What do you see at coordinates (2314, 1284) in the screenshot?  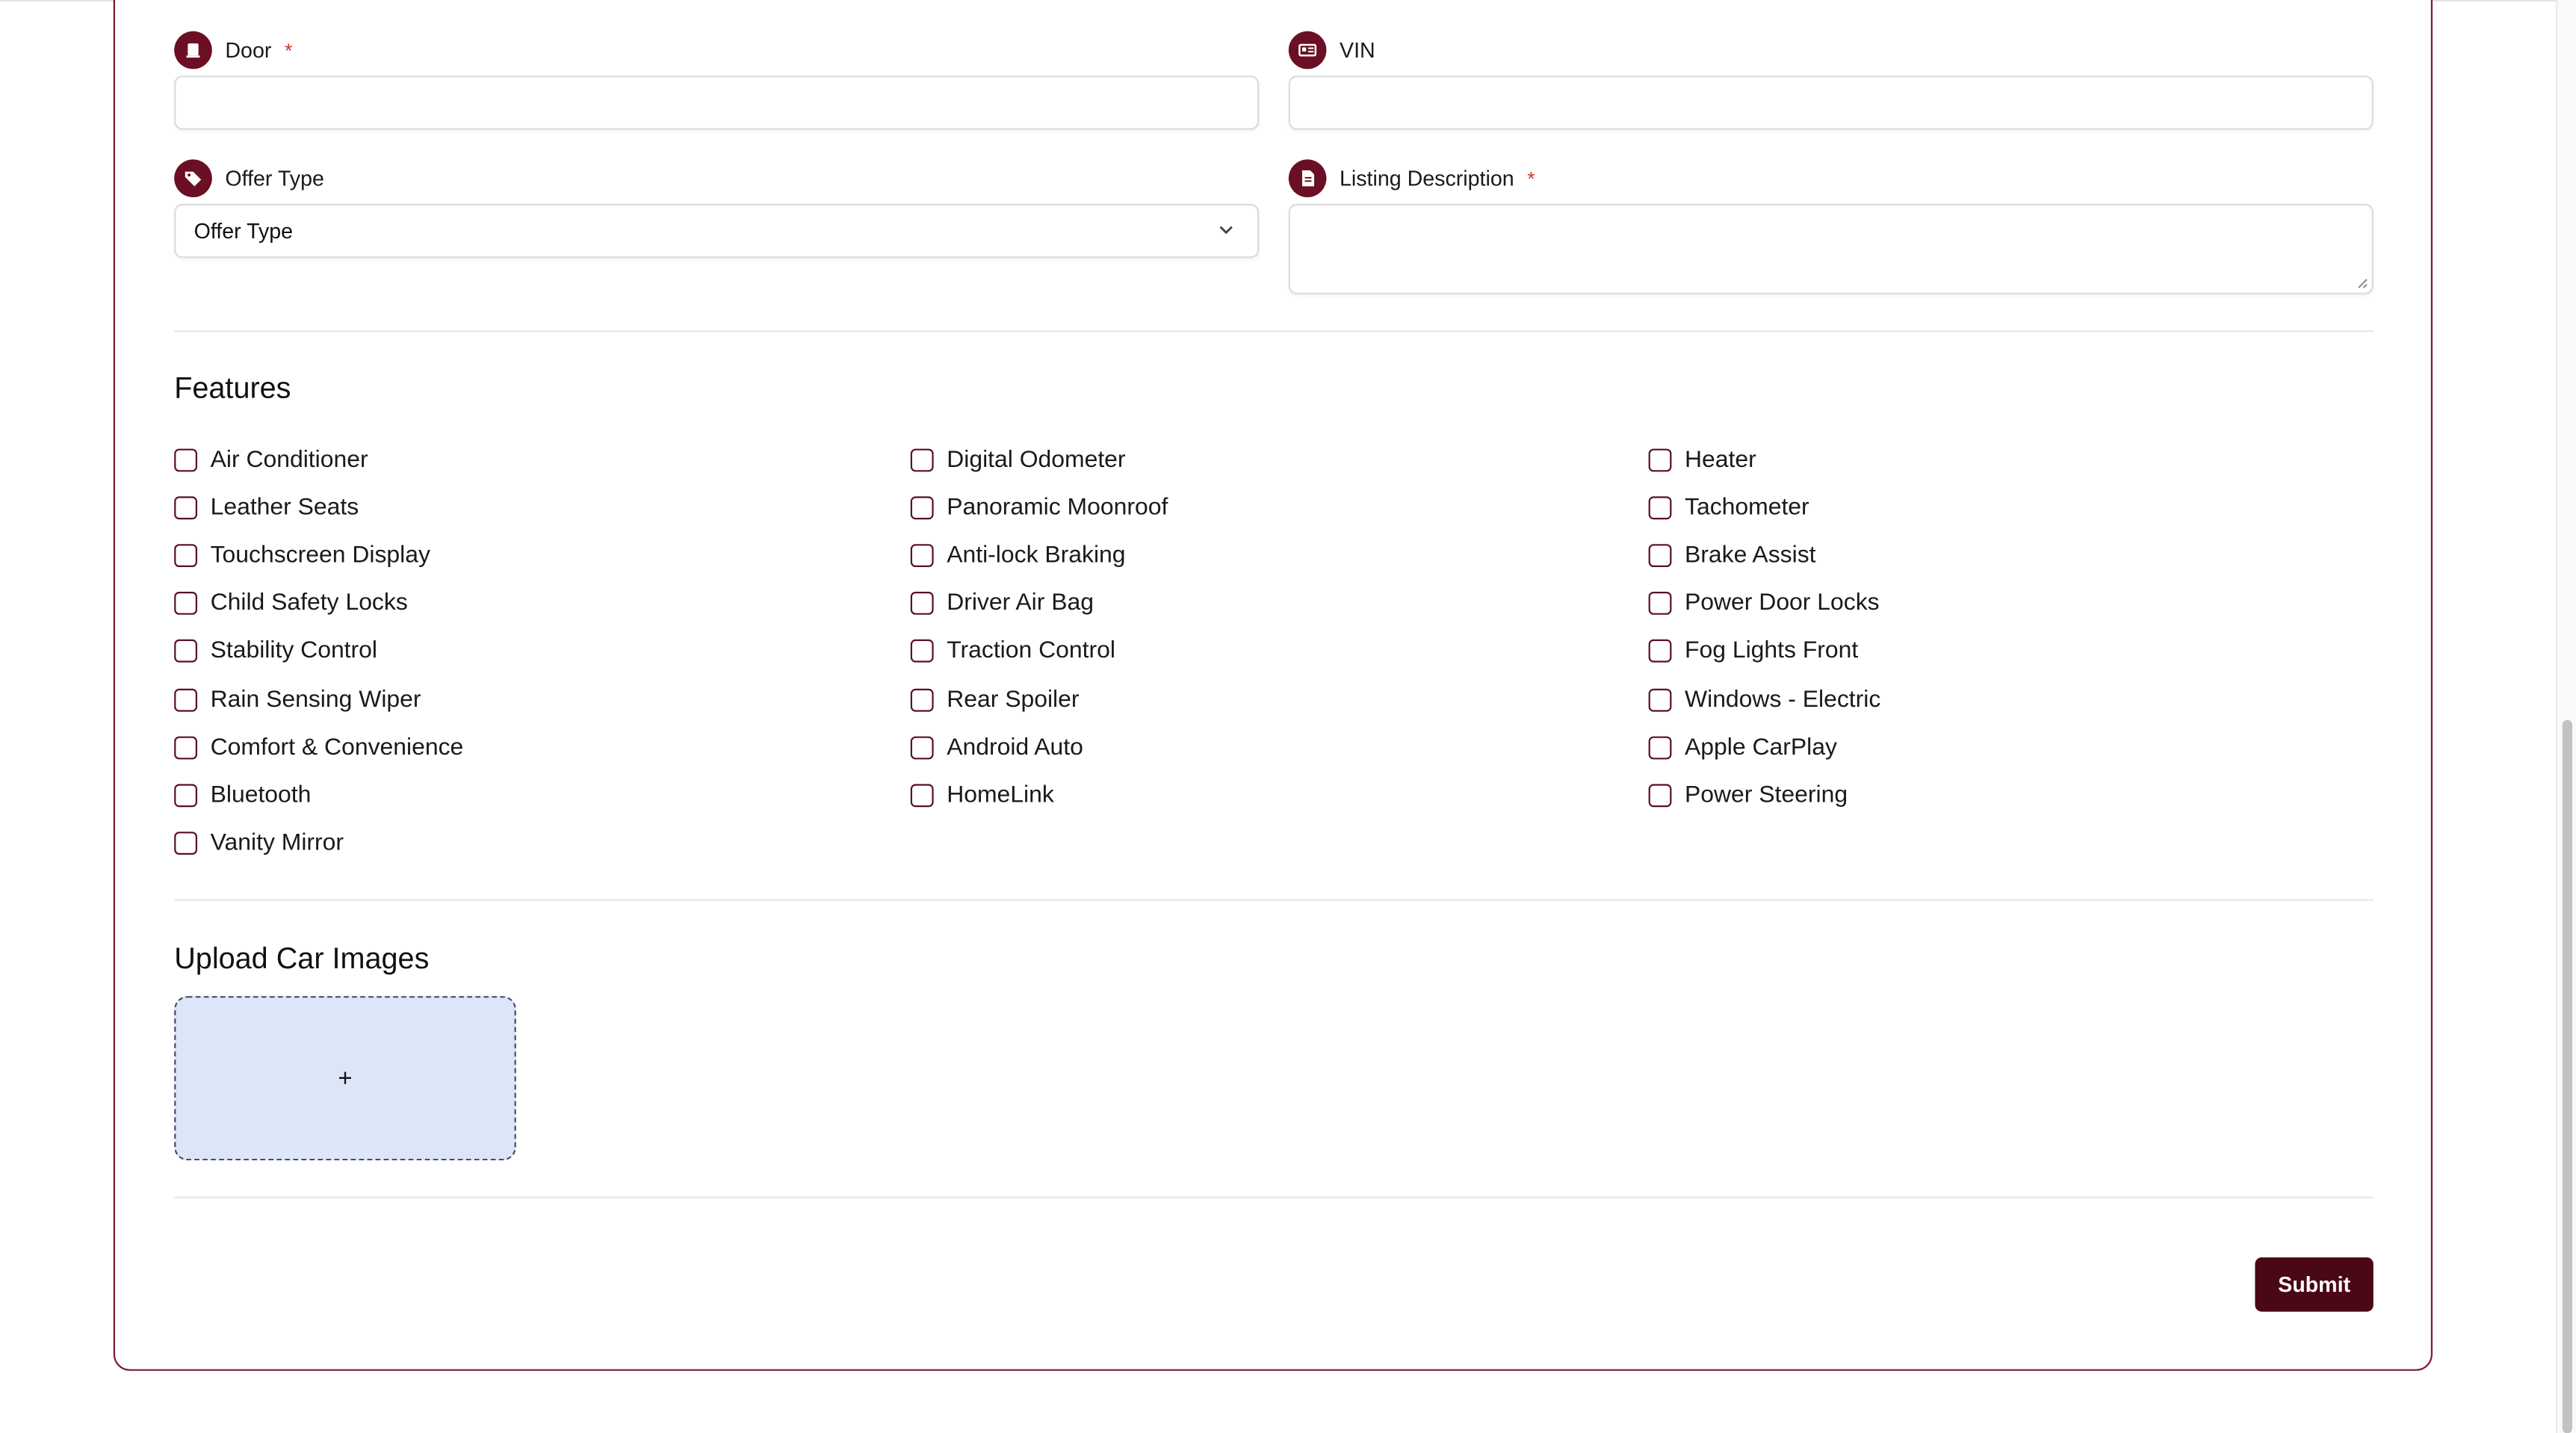 I see `submit-button: Submit` at bounding box center [2314, 1284].